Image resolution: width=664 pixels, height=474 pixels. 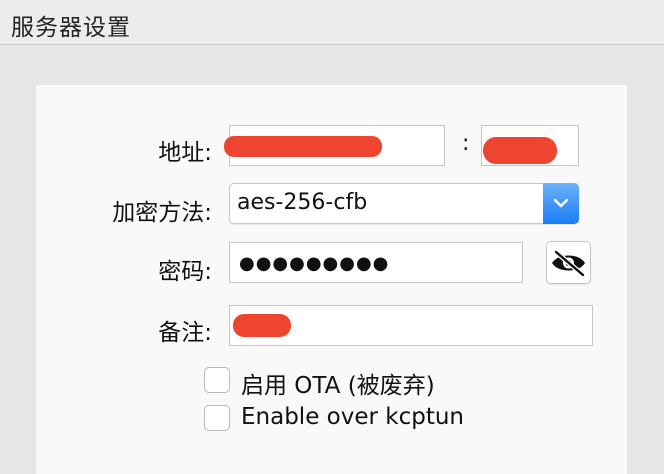 What do you see at coordinates (162, 213) in the screenshot?
I see `method-label: 加密方法:` at bounding box center [162, 213].